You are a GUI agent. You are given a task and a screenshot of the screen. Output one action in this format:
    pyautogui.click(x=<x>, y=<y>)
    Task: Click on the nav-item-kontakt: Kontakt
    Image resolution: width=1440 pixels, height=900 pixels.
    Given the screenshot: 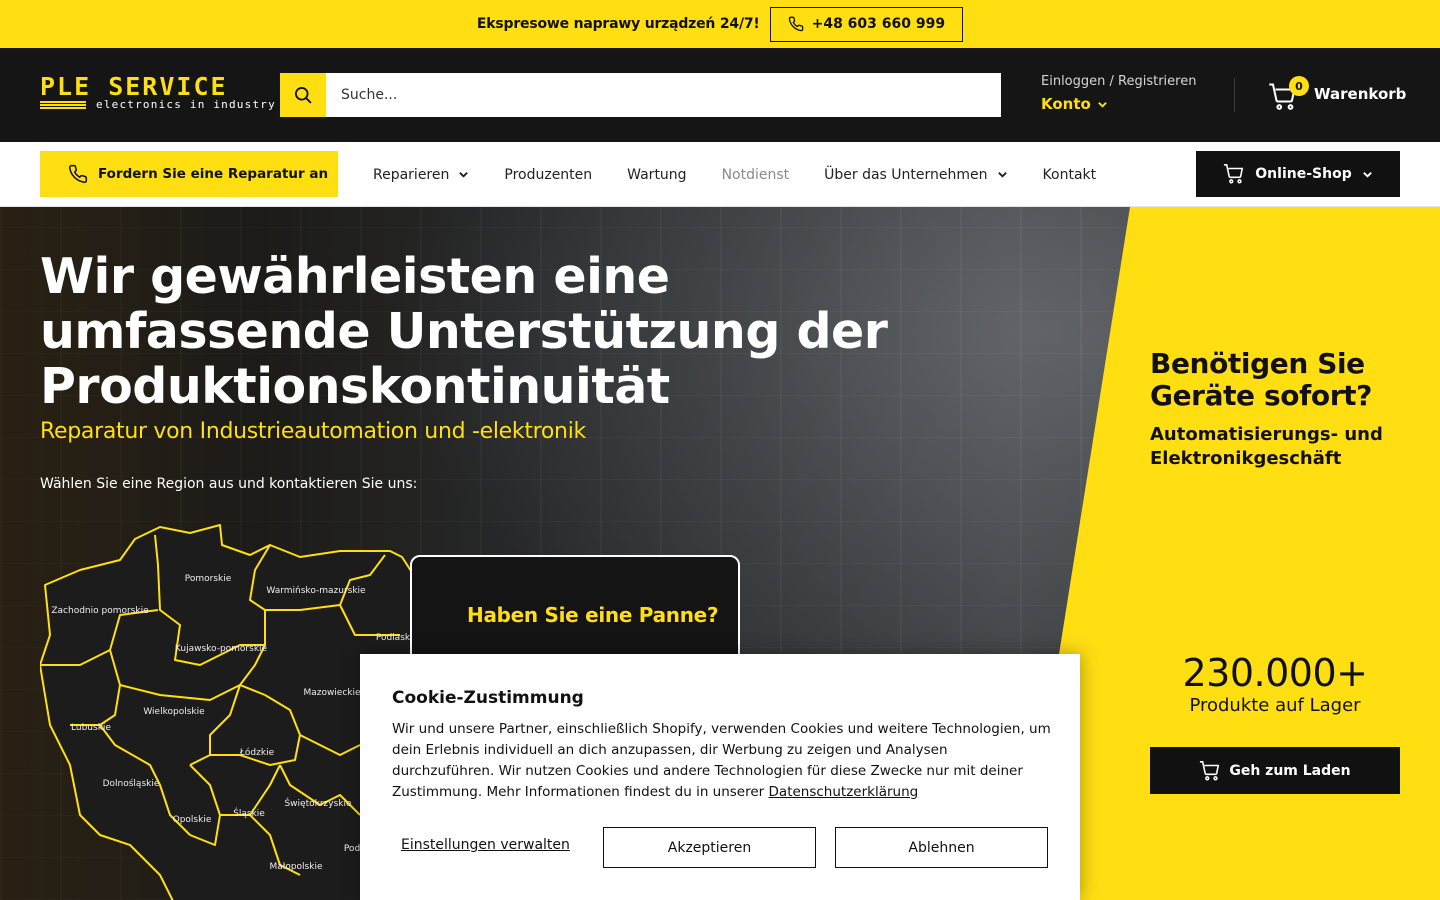 What is the action you would take?
    pyautogui.click(x=1070, y=175)
    